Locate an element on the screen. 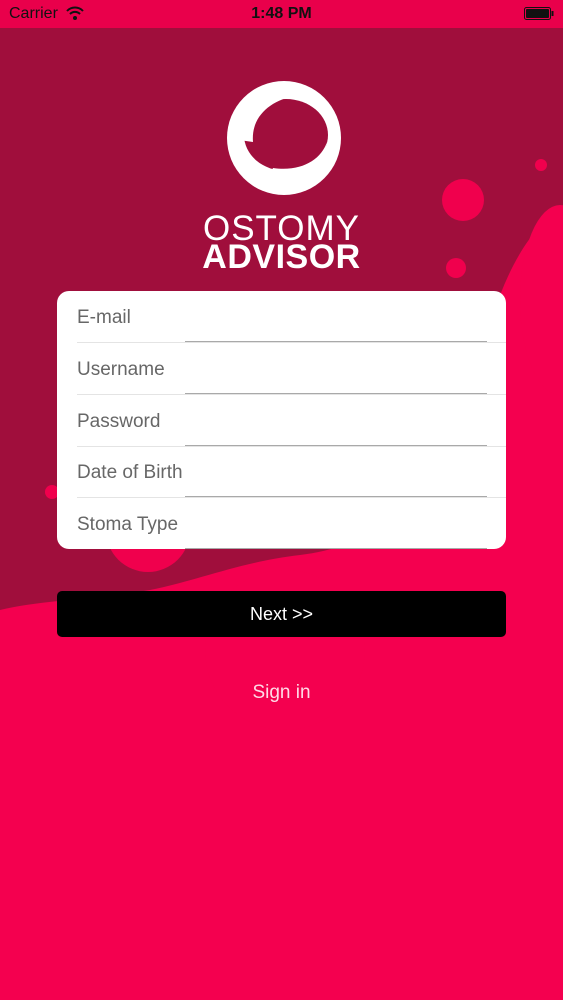  status-time: 1:48 PM is located at coordinates (281, 13).